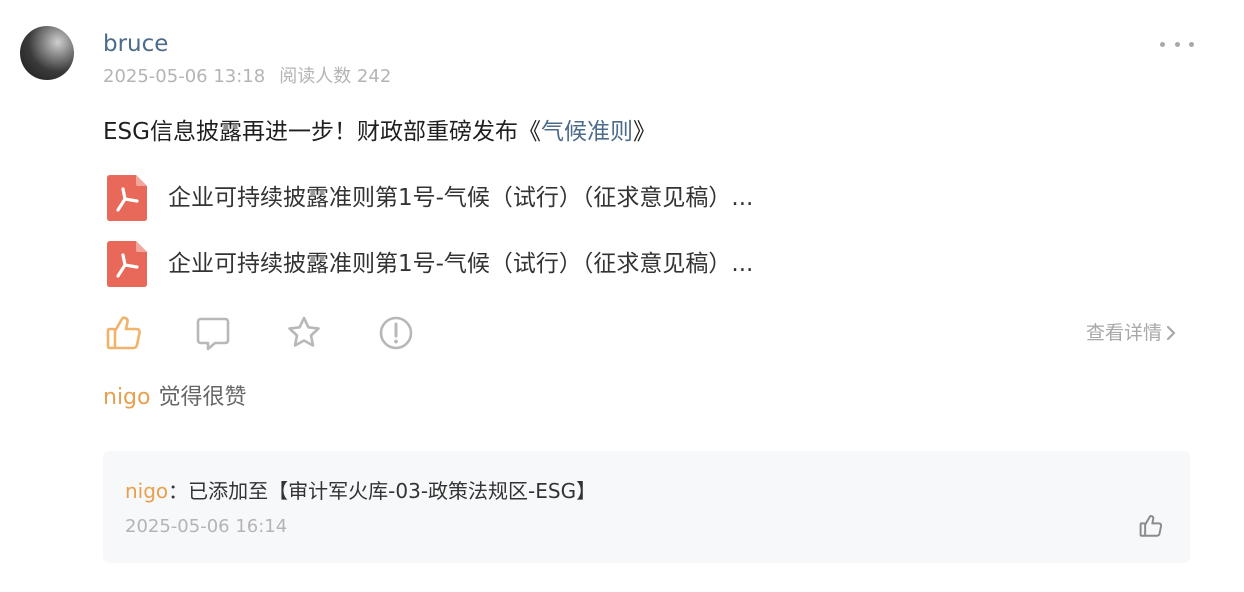 The image size is (1244, 592). I want to click on post-content: ESG信息披露再进一步！财政部重磅发布《气候准则》, so click(379, 132).